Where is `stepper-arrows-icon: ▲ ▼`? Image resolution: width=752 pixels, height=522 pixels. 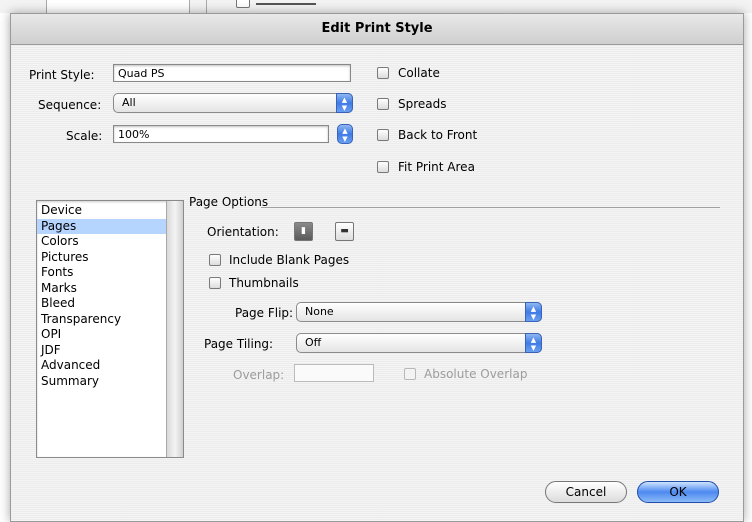
stepper-arrows-icon: ▲ ▼ is located at coordinates (345, 135).